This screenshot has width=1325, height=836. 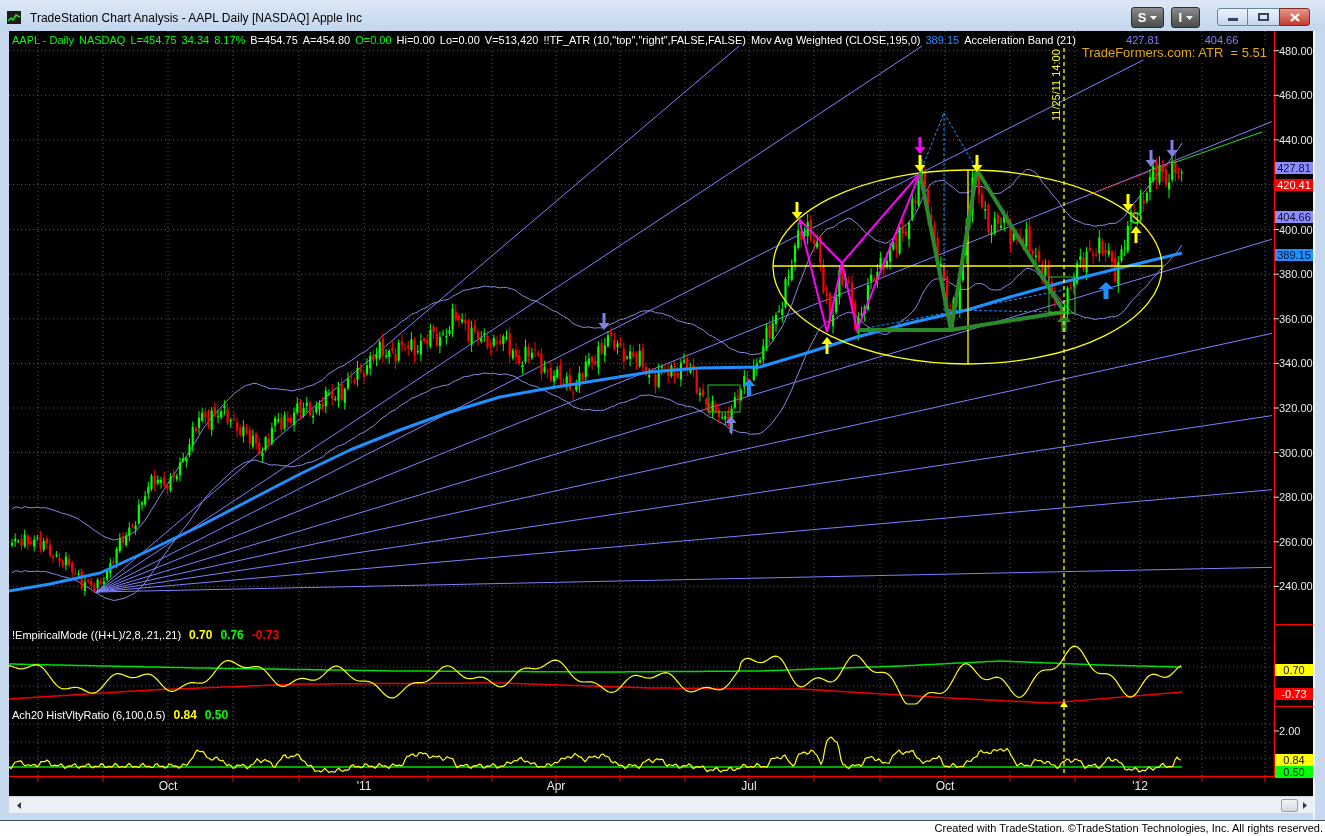 I want to click on price-marker: 389.15, so click(x=1294, y=255).